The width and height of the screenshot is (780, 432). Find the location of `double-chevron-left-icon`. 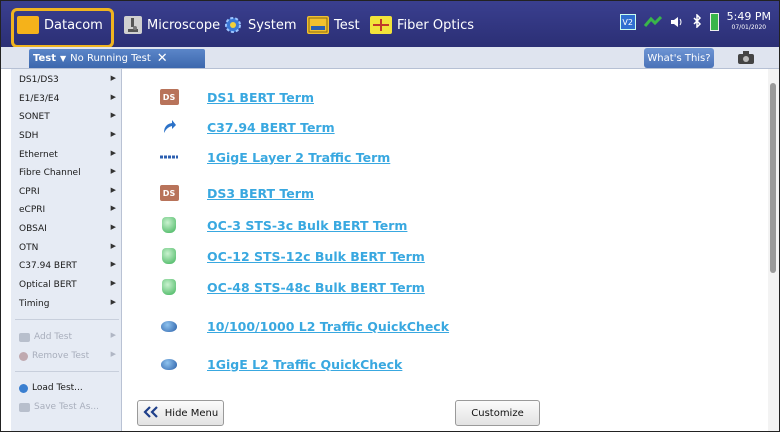

double-chevron-left-icon is located at coordinates (151, 413).